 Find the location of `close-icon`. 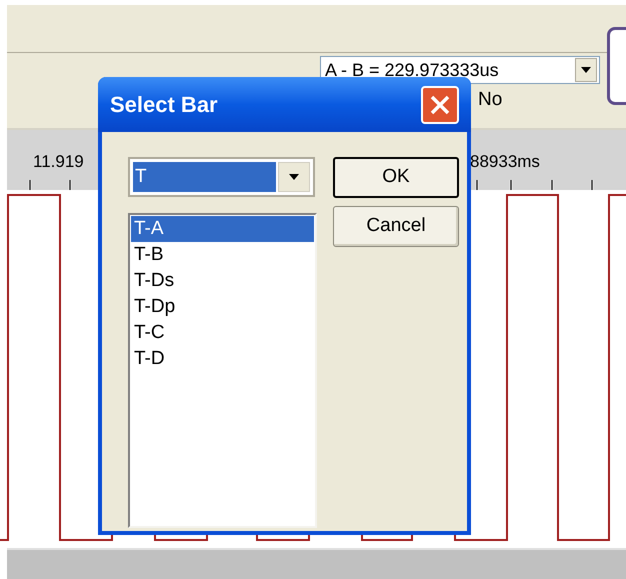

close-icon is located at coordinates (440, 104).